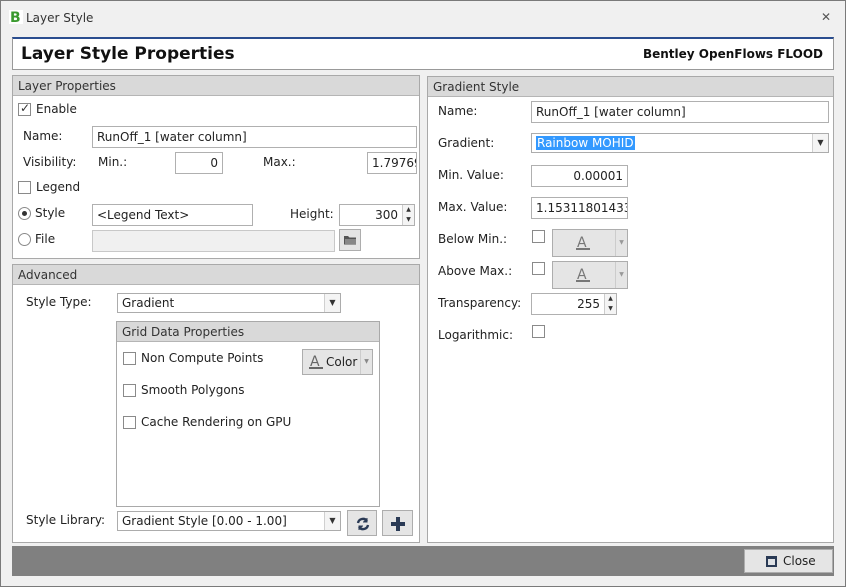 The width and height of the screenshot is (846, 587). Describe the element at coordinates (279, 162) in the screenshot. I see `visibility-max-label: Max.:` at that location.